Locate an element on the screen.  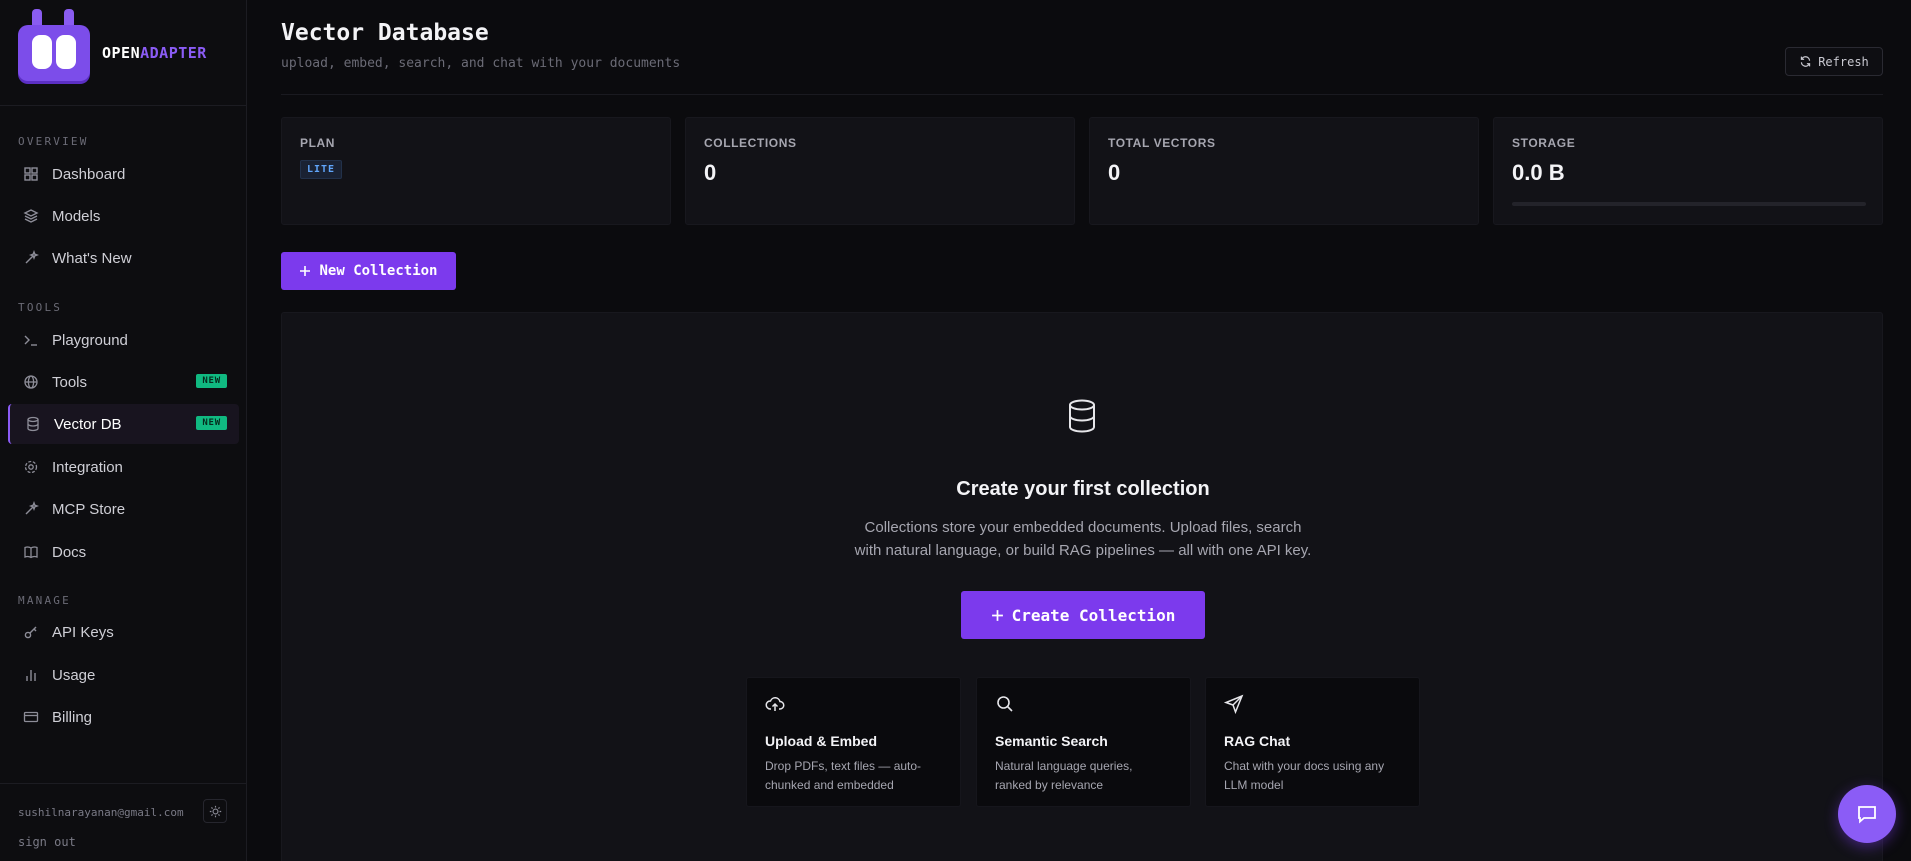
chat-widget-button is located at coordinates (1867, 814).